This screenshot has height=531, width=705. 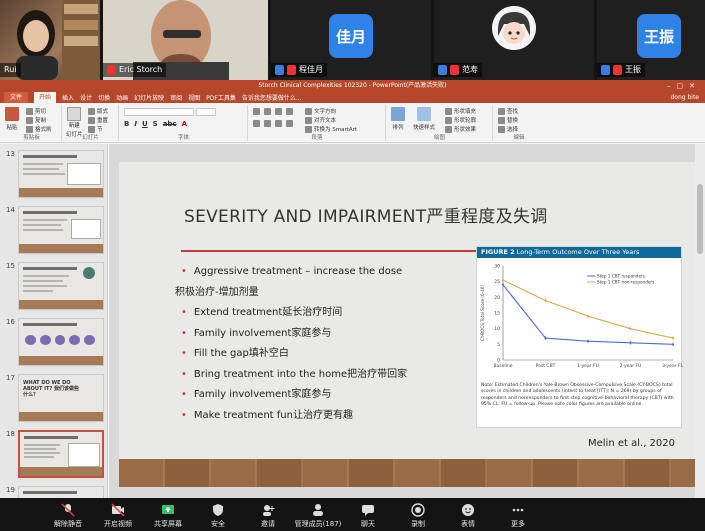 I want to click on font-format-buttons: B I U Sabc A, so click(x=155, y=124).